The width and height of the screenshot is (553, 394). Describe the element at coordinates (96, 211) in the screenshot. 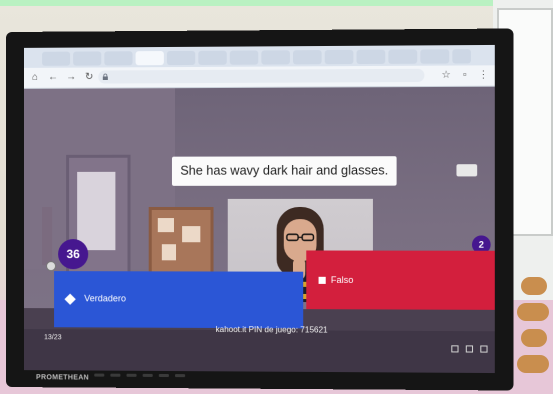

I see `door-window` at that location.